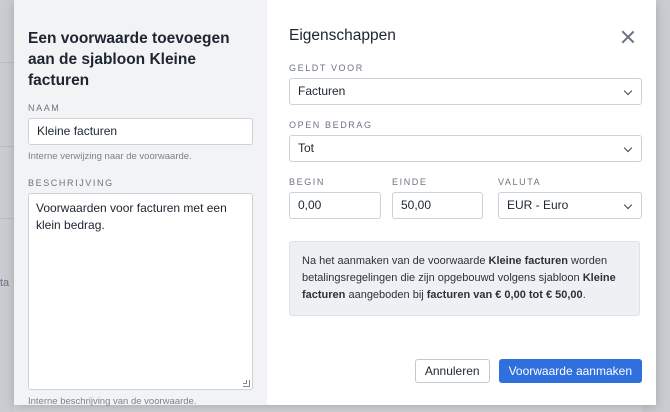 This screenshot has height=412, width=670. What do you see at coordinates (395, 261) in the screenshot?
I see `info-text: Na het aanmaken van de voorwaarde` at bounding box center [395, 261].